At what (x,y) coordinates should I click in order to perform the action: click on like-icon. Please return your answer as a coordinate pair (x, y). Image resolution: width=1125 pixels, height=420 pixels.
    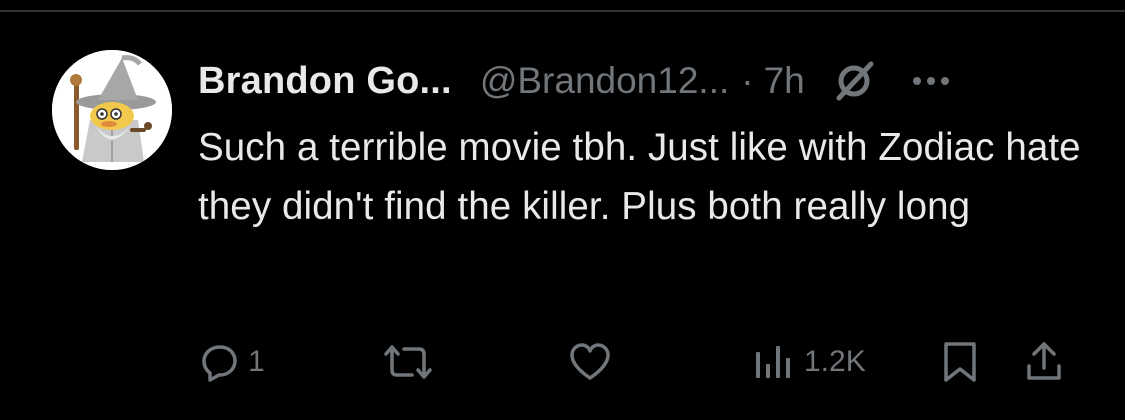
    Looking at the image, I should click on (590, 361).